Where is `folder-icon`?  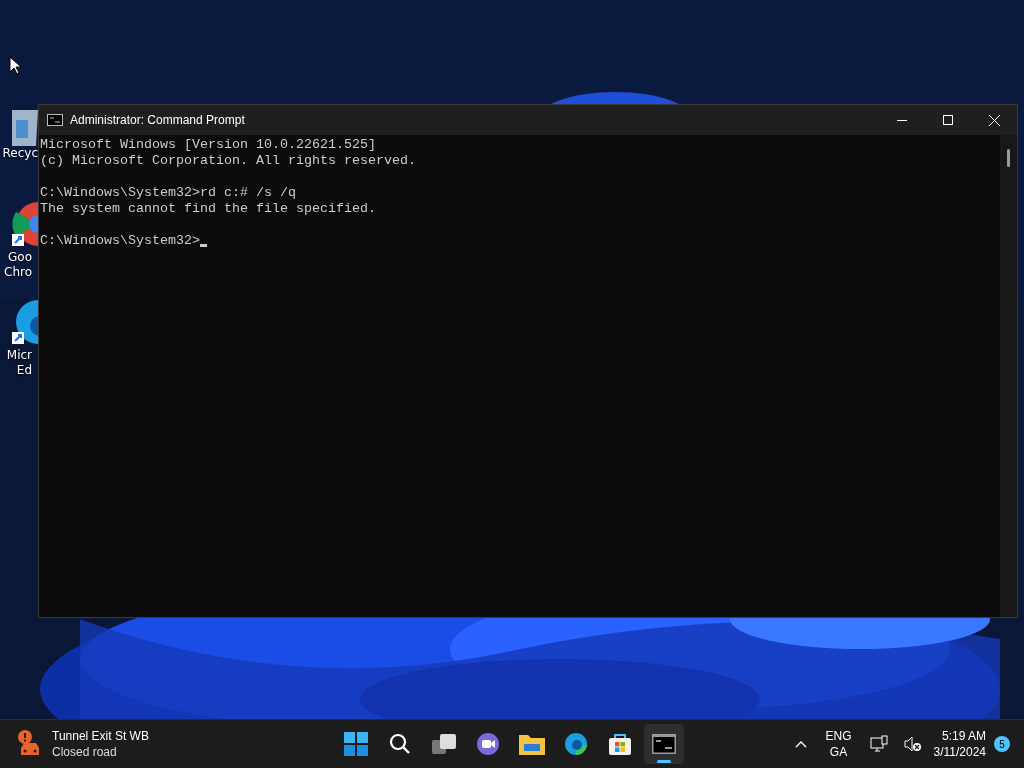
folder-icon is located at coordinates (532, 744).